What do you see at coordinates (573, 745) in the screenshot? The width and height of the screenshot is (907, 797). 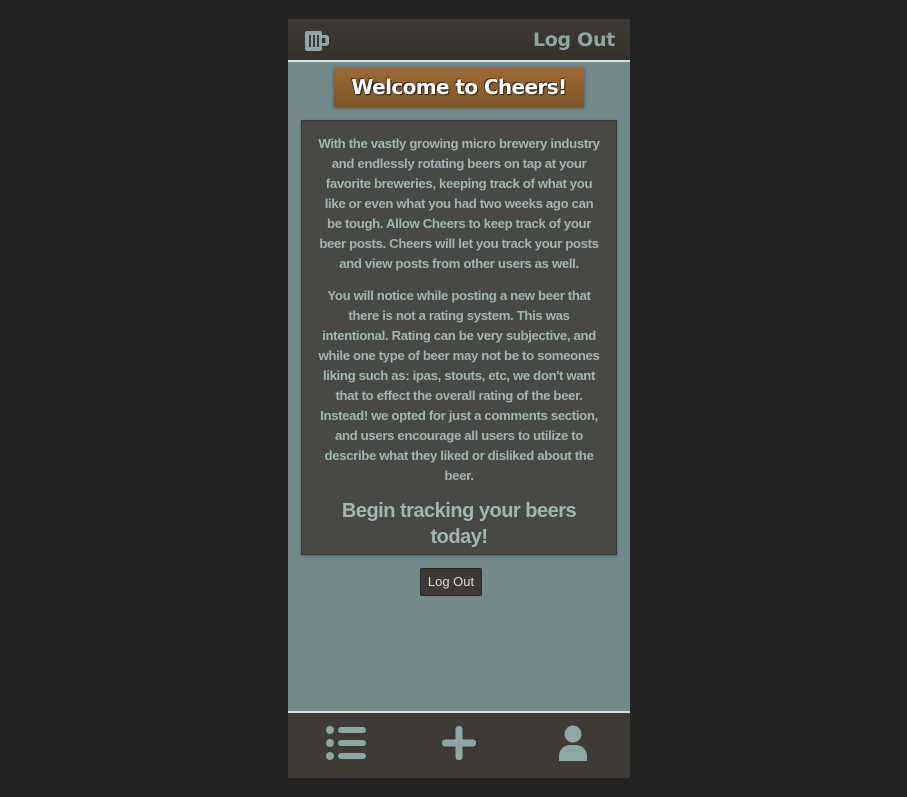 I see `user-icon` at bounding box center [573, 745].